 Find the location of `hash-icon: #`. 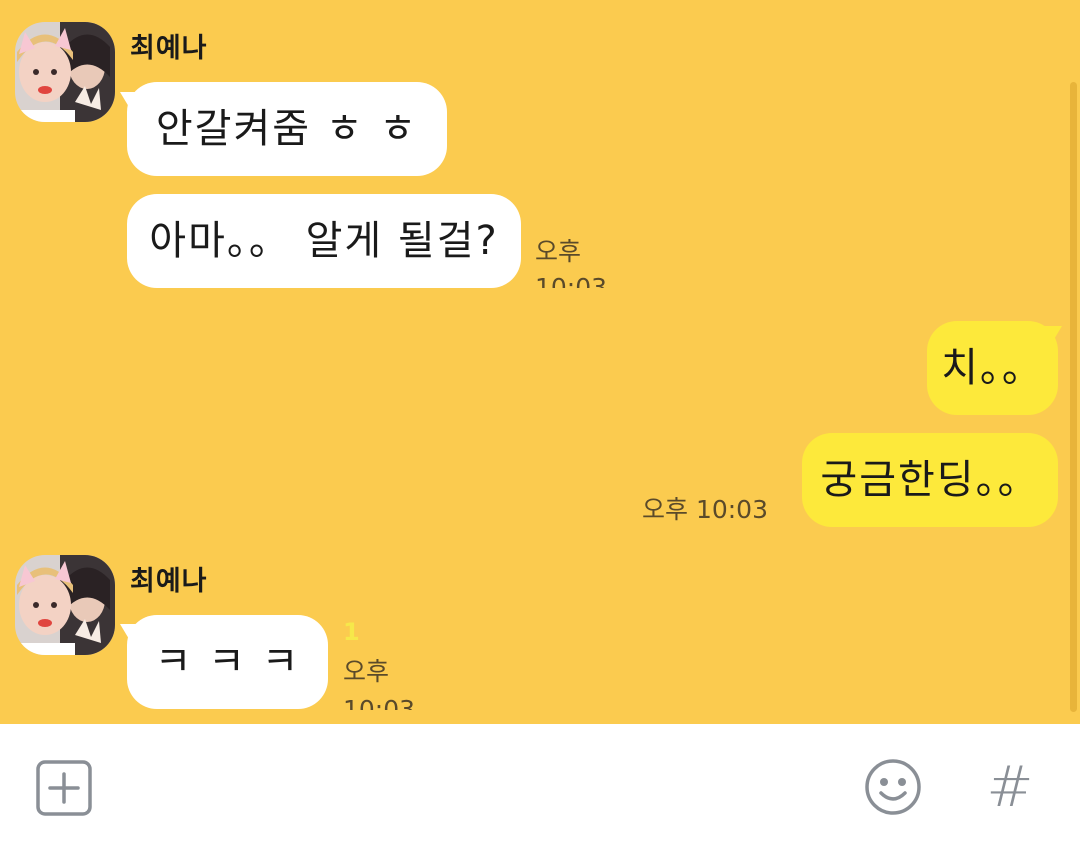

hash-icon: # is located at coordinates (1010, 788).